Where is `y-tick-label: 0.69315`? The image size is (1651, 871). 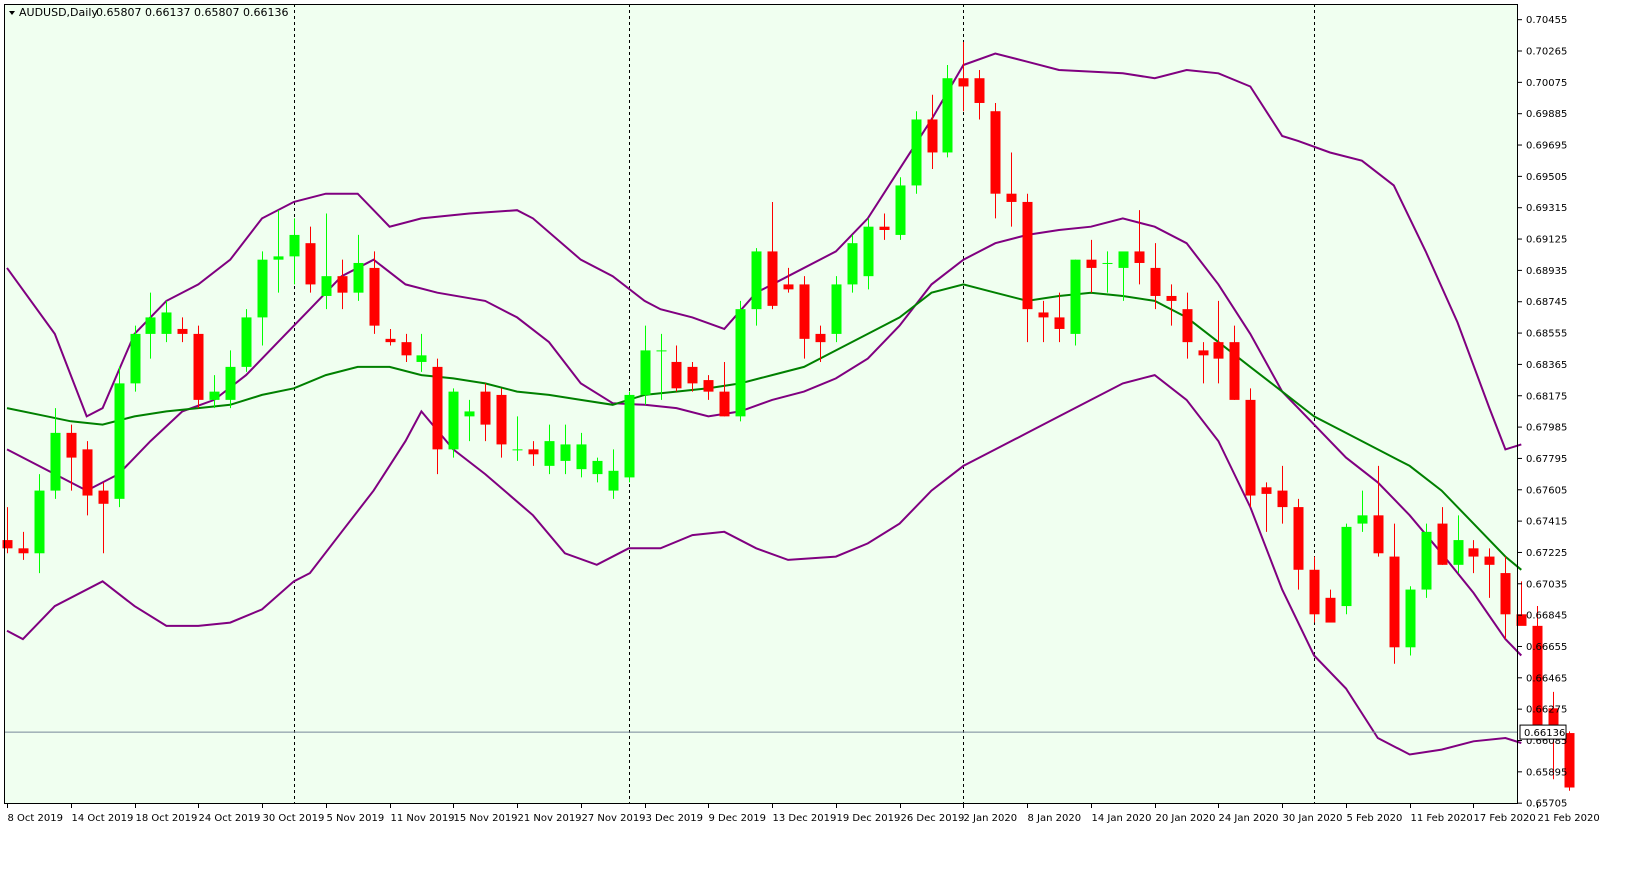 y-tick-label: 0.69315 is located at coordinates (1546, 208).